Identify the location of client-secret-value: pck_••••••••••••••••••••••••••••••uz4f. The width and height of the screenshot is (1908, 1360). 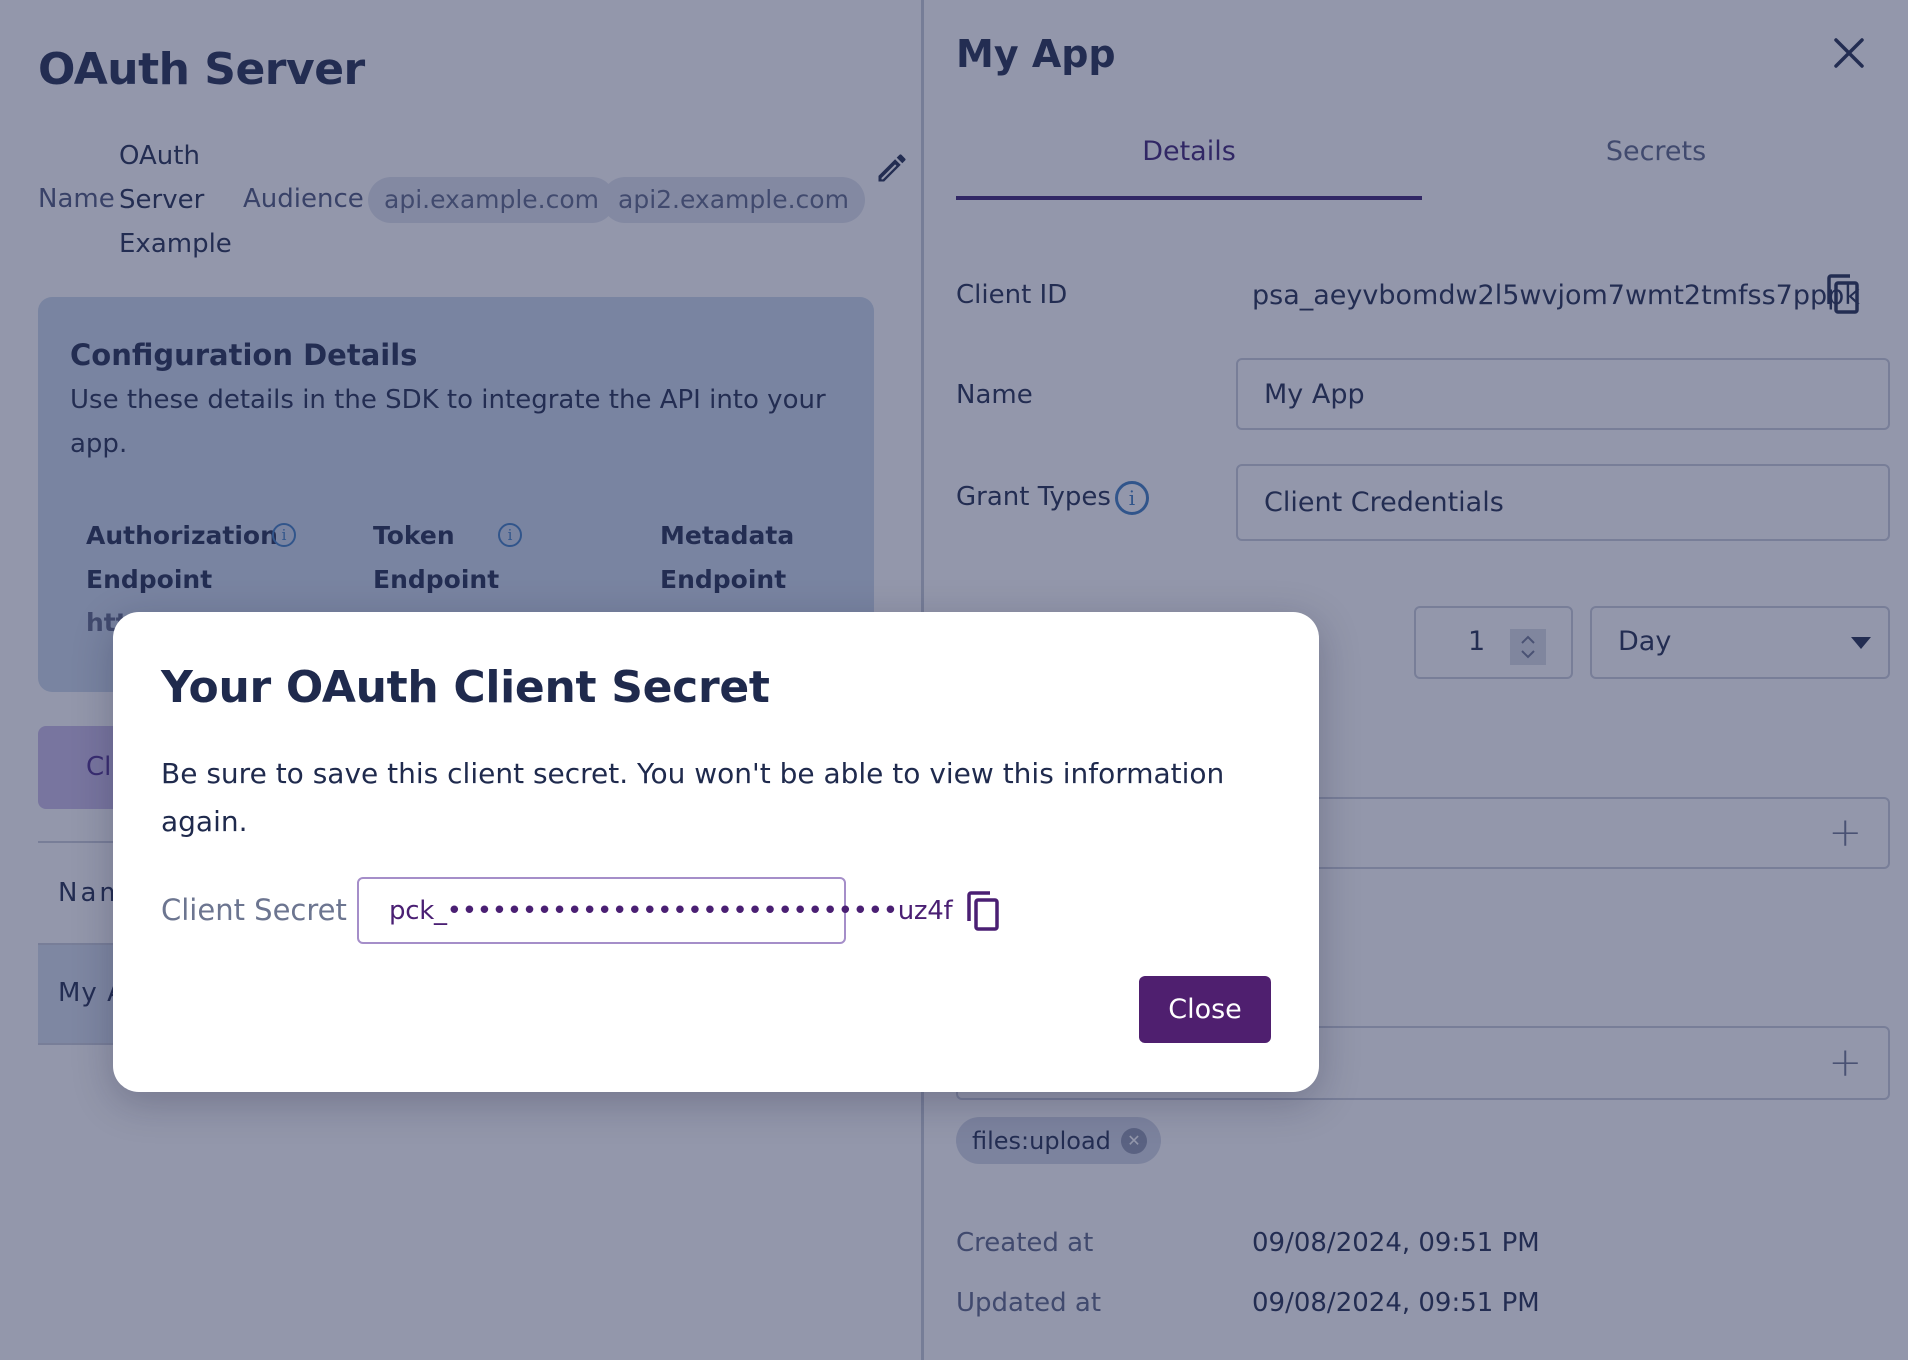
(671, 910).